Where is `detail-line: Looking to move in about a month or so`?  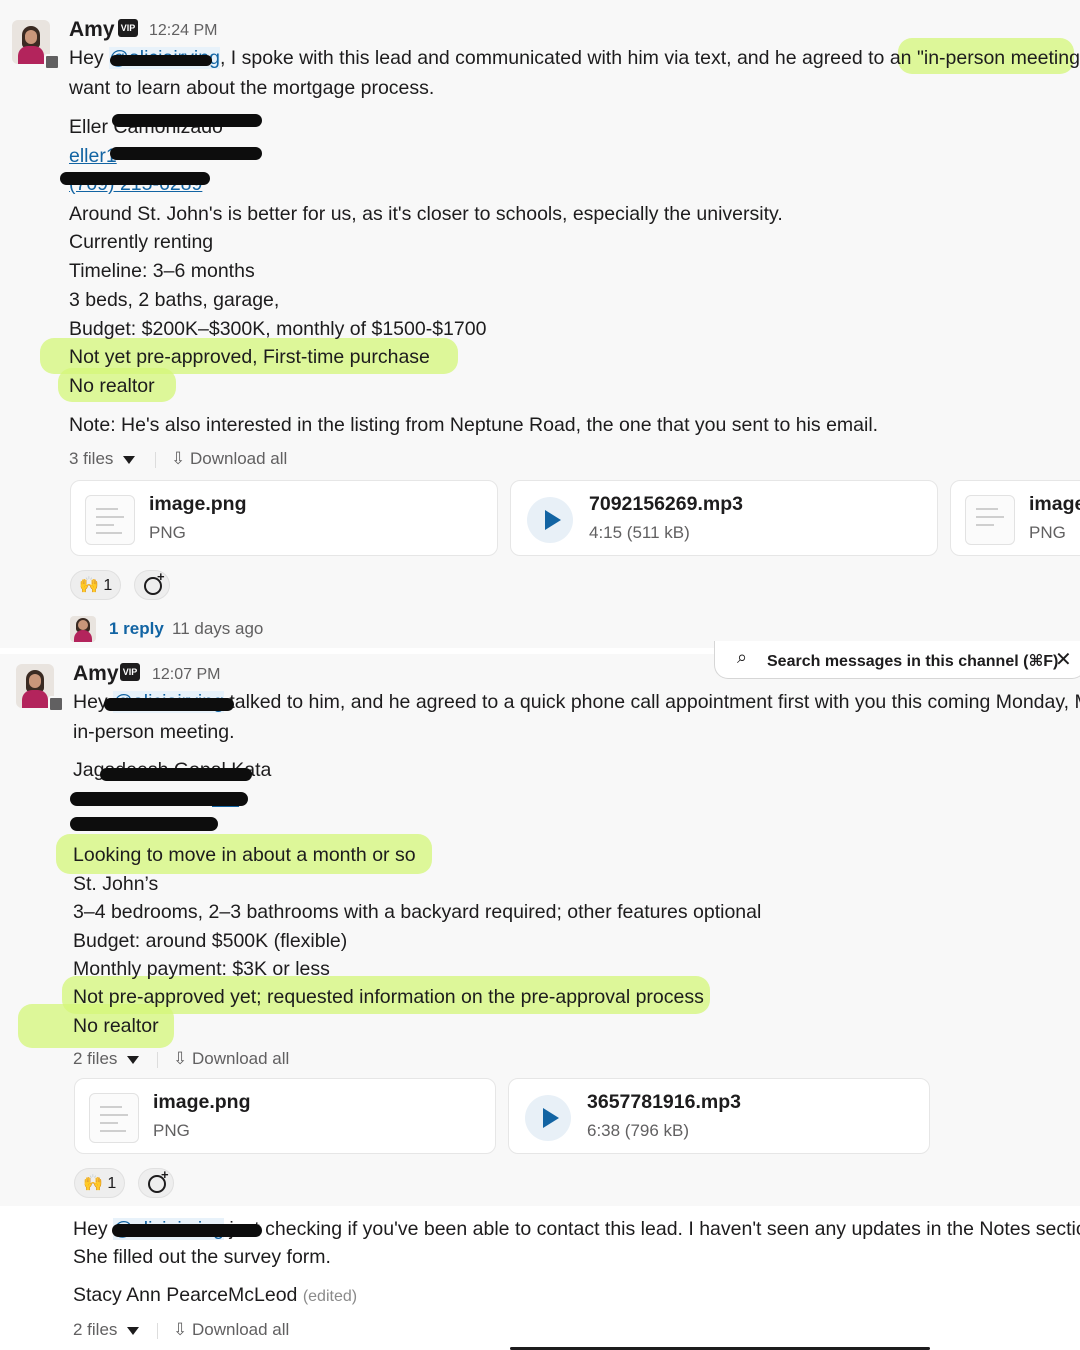 detail-line: Looking to move in about a month or so is located at coordinates (244, 855).